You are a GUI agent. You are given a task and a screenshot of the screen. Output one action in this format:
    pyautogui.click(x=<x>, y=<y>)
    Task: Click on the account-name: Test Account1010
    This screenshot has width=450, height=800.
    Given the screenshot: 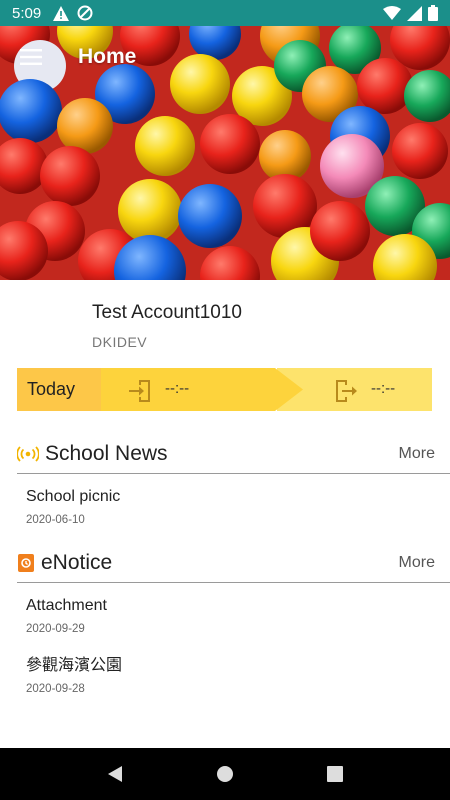 What is the action you would take?
    pyautogui.click(x=167, y=312)
    